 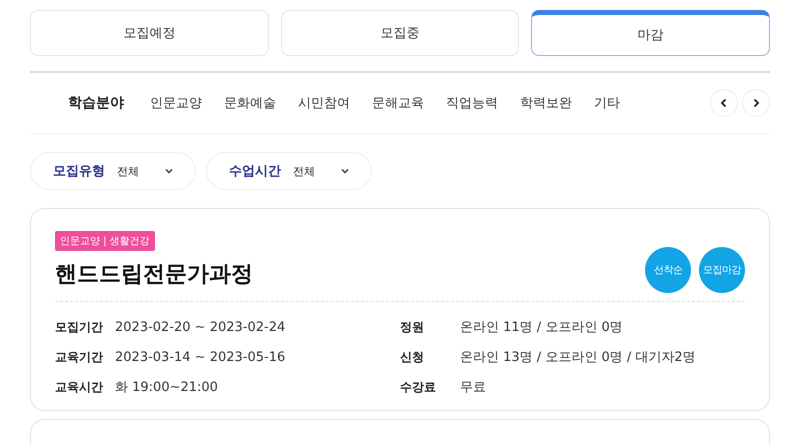 I want to click on status-badge: 모집마감, so click(x=722, y=270).